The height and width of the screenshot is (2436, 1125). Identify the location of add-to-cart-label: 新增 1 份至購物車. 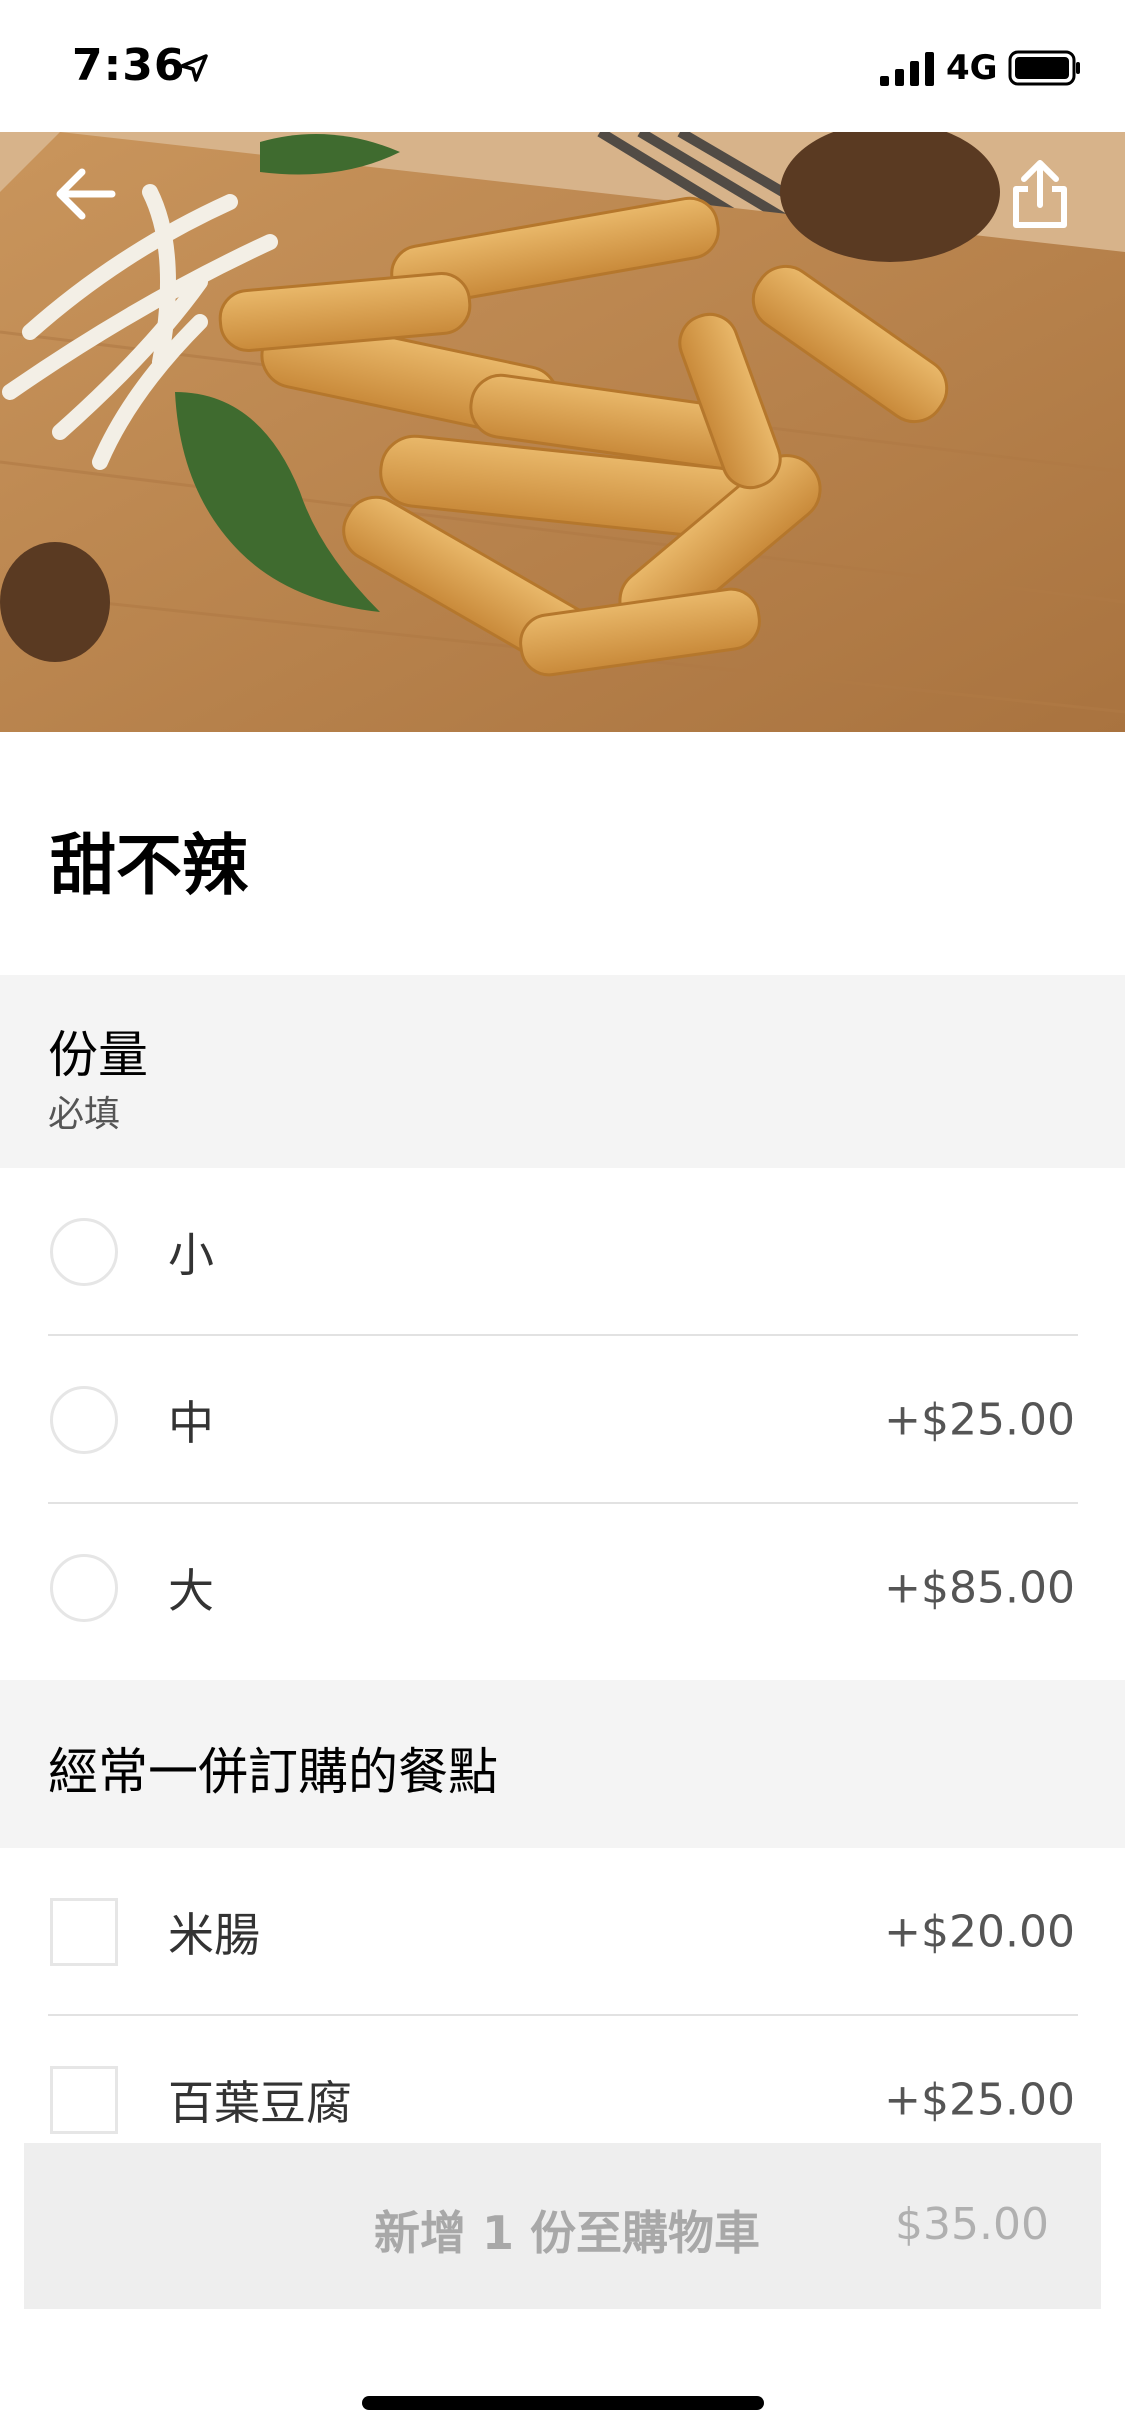
(567, 2233).